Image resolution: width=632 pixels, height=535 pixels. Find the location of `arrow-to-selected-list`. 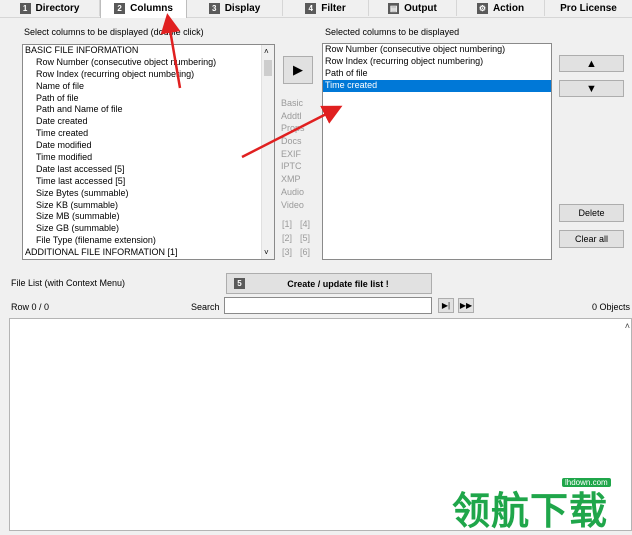

arrow-to-selected-list is located at coordinates (292, 132).